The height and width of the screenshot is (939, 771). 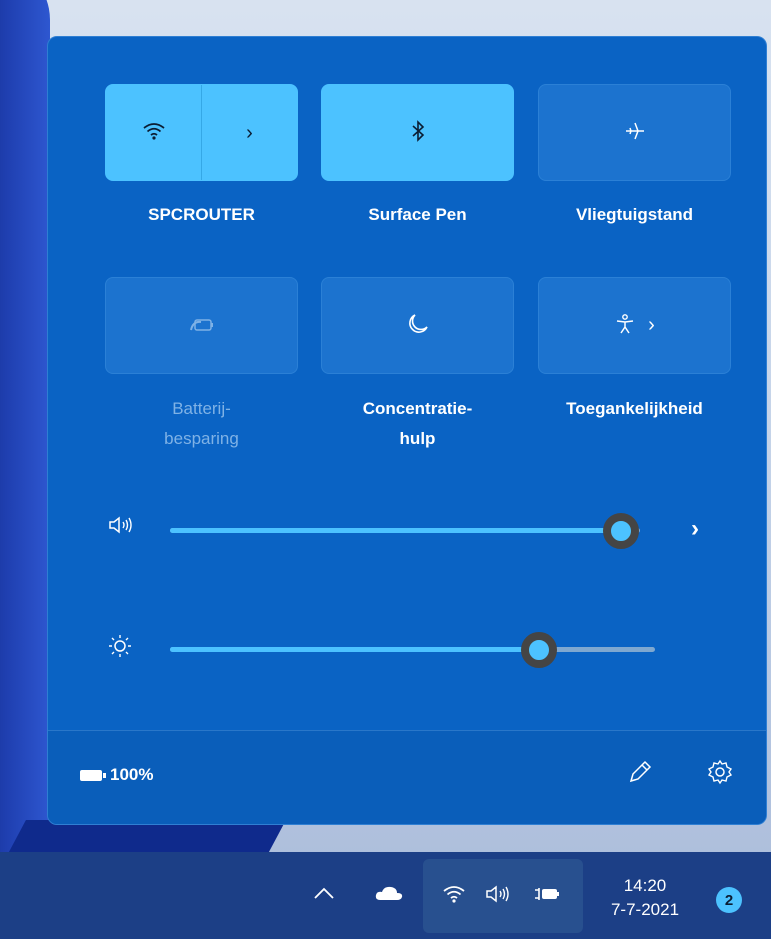 What do you see at coordinates (547, 897) in the screenshot?
I see `battery-charging-icon` at bounding box center [547, 897].